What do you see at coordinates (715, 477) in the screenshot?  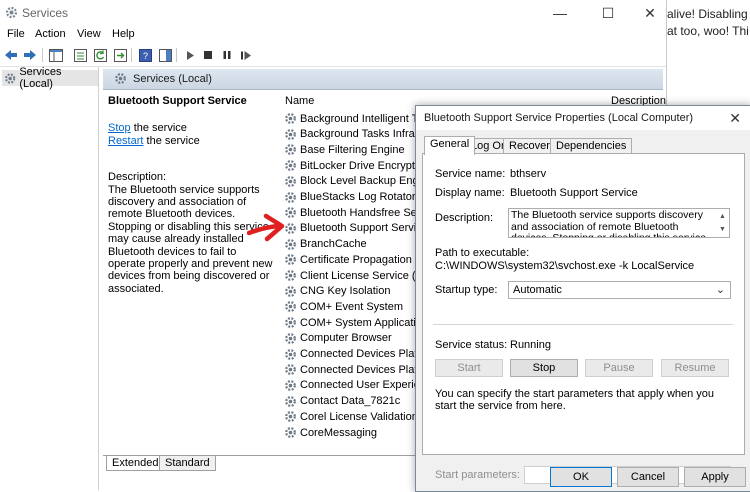 I see `apply-button: Apply` at bounding box center [715, 477].